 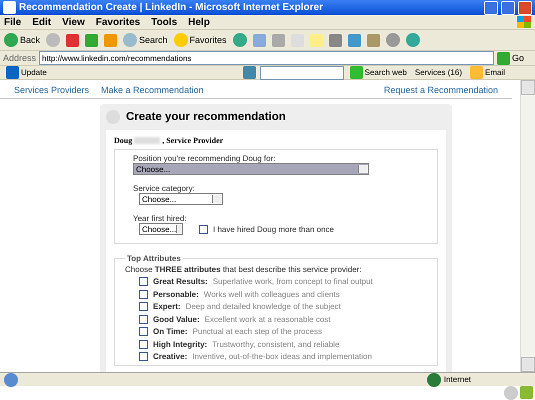 What do you see at coordinates (42, 22) in the screenshot?
I see `menu-item: Edit` at bounding box center [42, 22].